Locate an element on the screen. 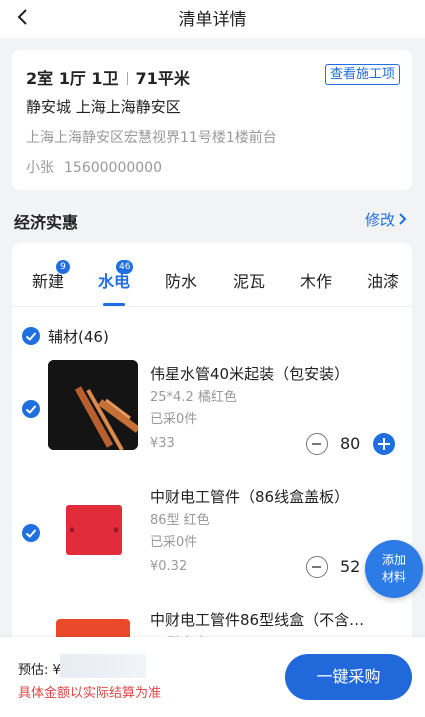  room-layout: 2室 1厅 1卫 is located at coordinates (72, 78).